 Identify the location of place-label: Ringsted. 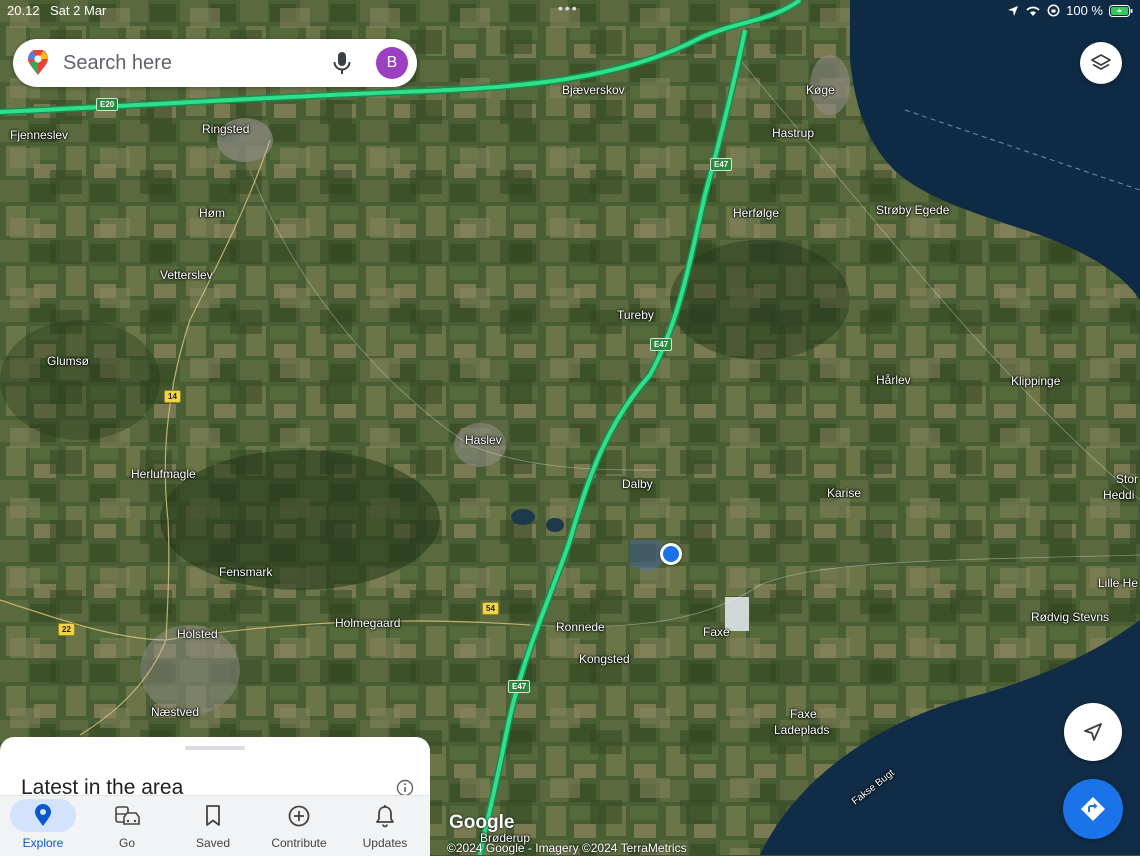
(225, 129).